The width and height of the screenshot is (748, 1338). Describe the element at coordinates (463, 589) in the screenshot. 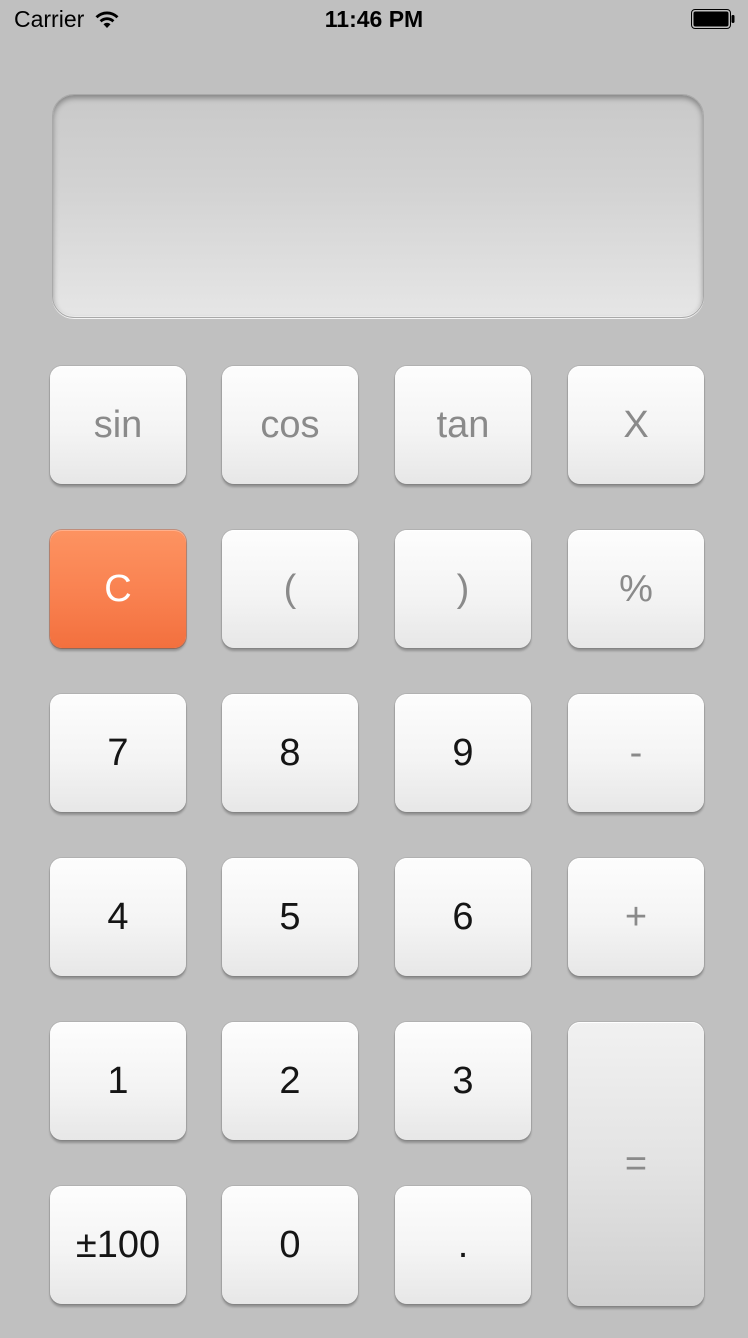

I see `close-paren-button: )` at that location.